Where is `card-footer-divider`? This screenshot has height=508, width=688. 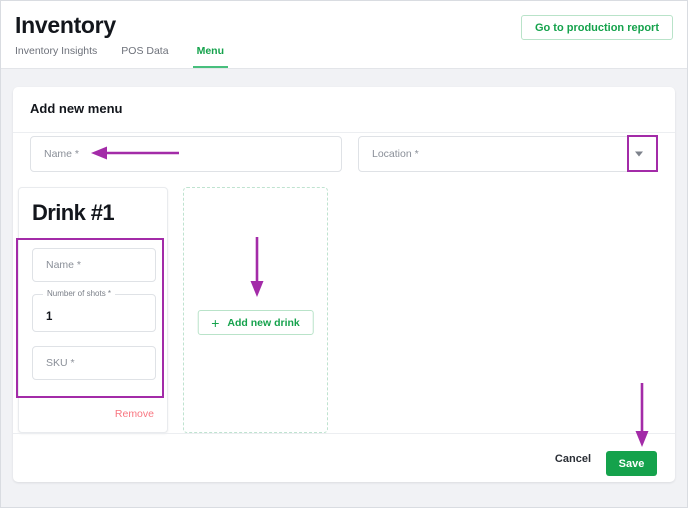
card-footer-divider is located at coordinates (344, 433).